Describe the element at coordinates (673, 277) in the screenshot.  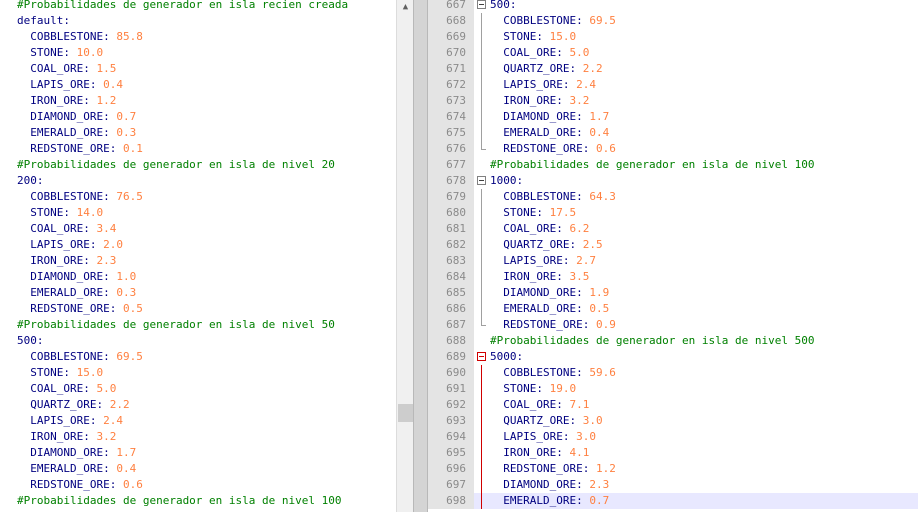
I see `code-line: 684 IRON_ORE: 3.5` at that location.